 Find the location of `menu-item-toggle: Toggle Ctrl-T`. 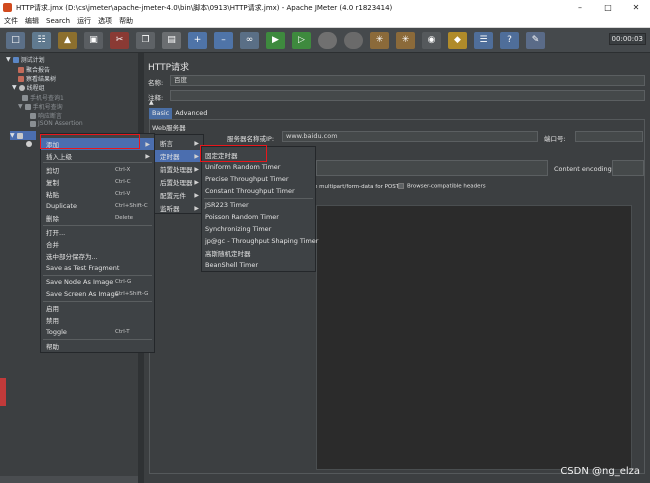

menu-item-toggle: Toggle Ctrl-T is located at coordinates (97, 332).